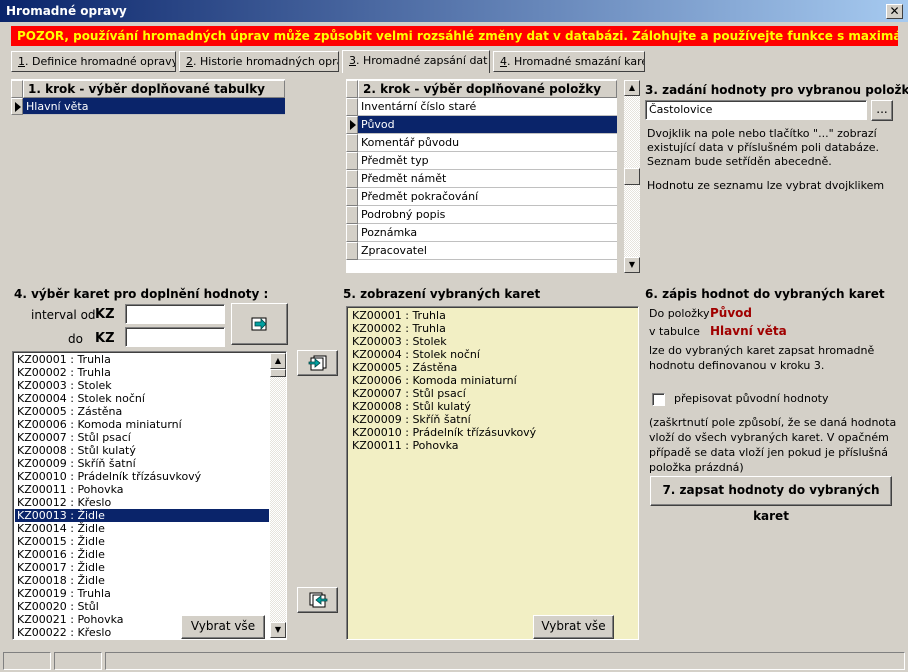  I want to click on table-value: Hlavní věta, so click(748, 331).